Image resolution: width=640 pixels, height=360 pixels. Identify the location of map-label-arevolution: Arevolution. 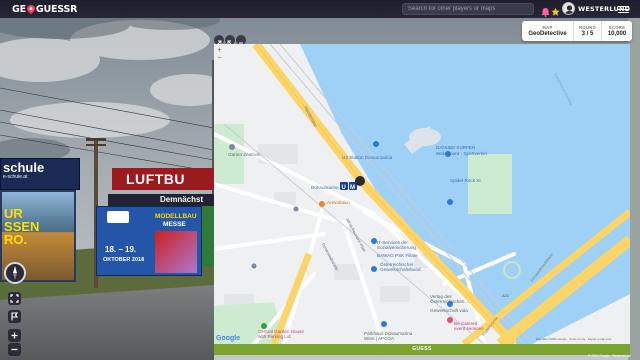
(338, 202).